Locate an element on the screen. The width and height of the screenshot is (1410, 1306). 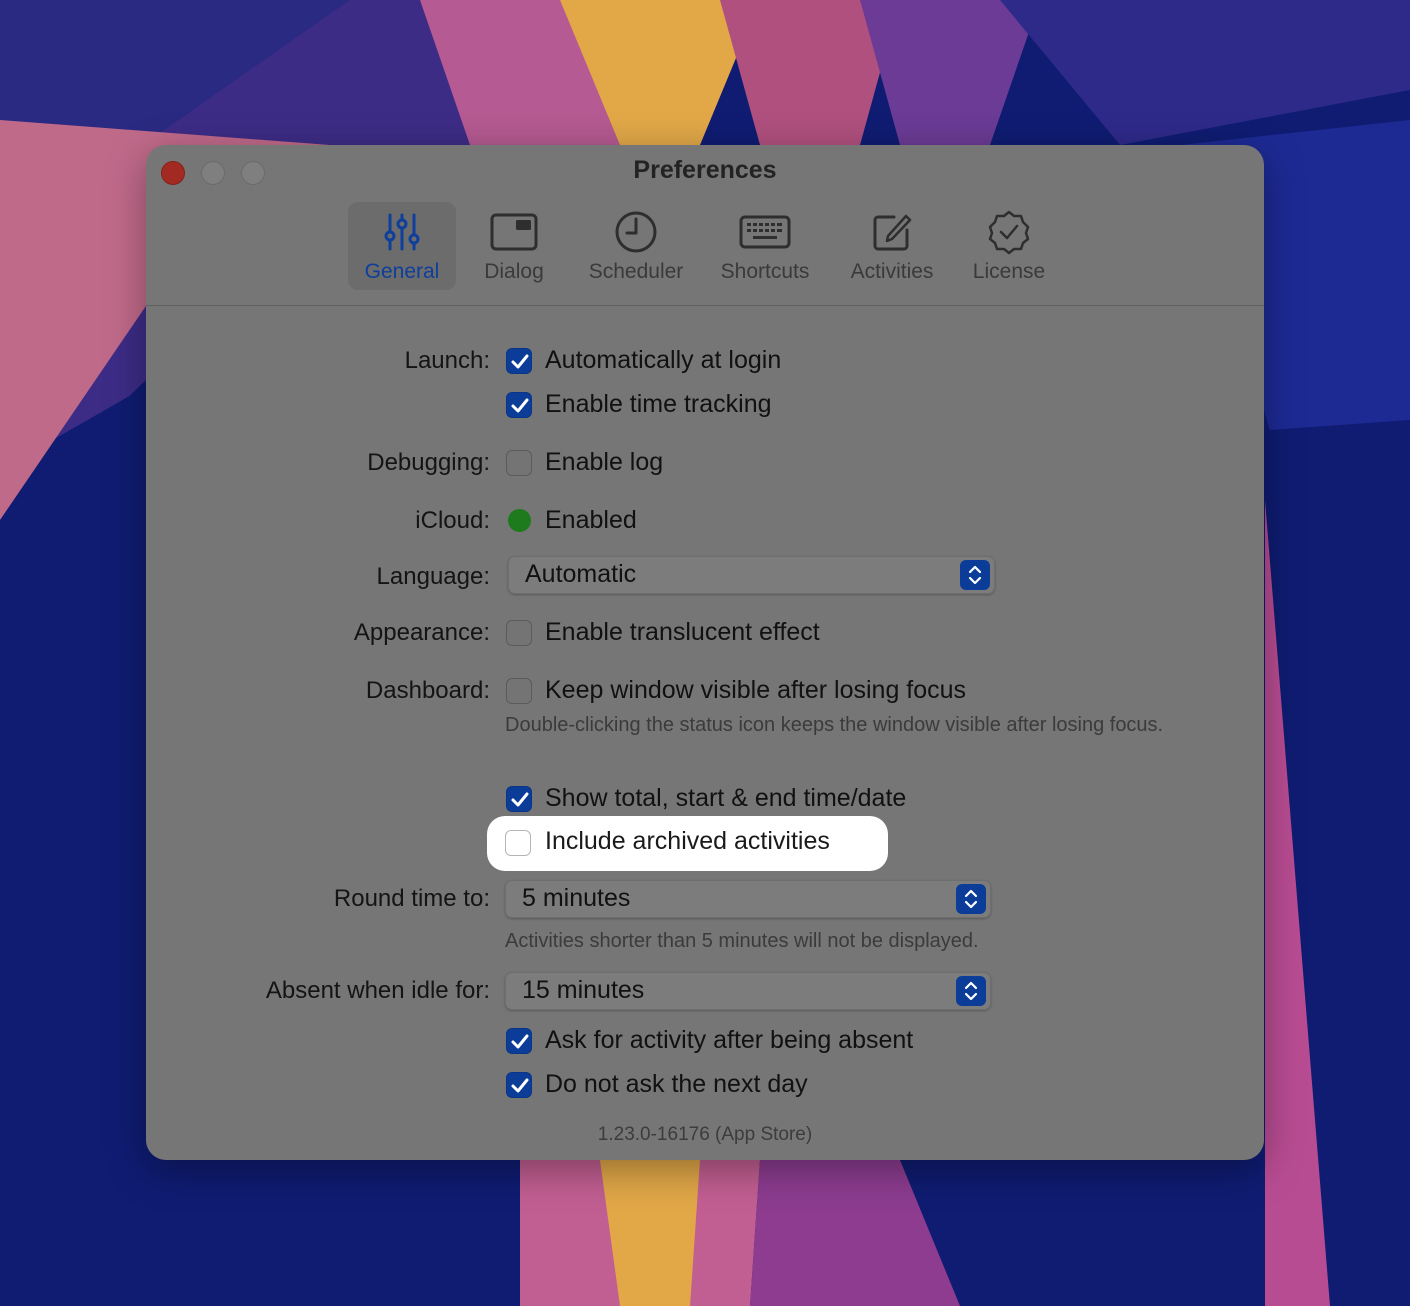
translucent-label: Enable translucent effect is located at coordinates (682, 632).